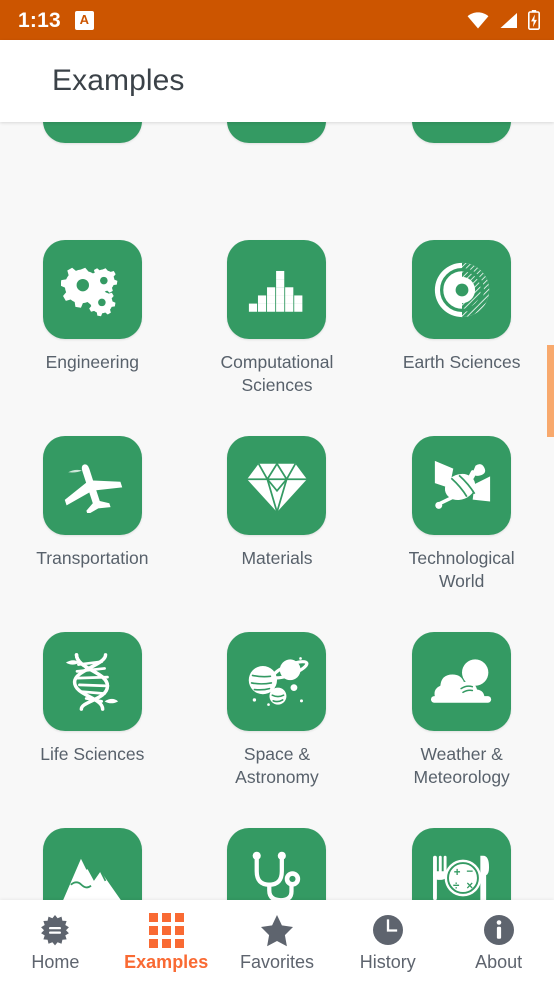 This screenshot has width=554, height=984. Describe the element at coordinates (276, 962) in the screenshot. I see `nav-label-favorites: Favorites` at that location.